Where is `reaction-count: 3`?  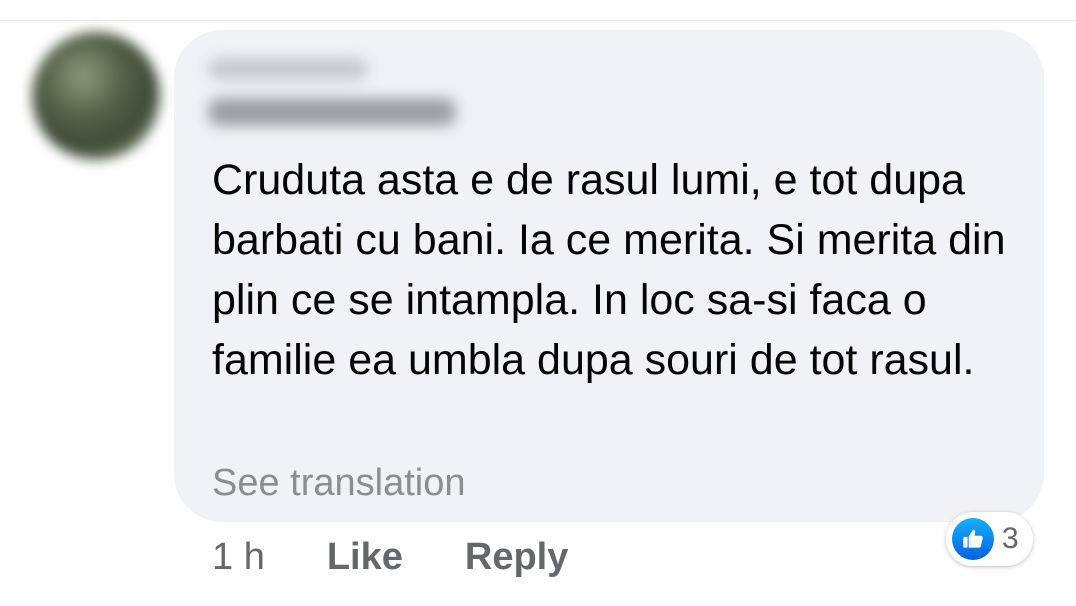 reaction-count: 3 is located at coordinates (1010, 538).